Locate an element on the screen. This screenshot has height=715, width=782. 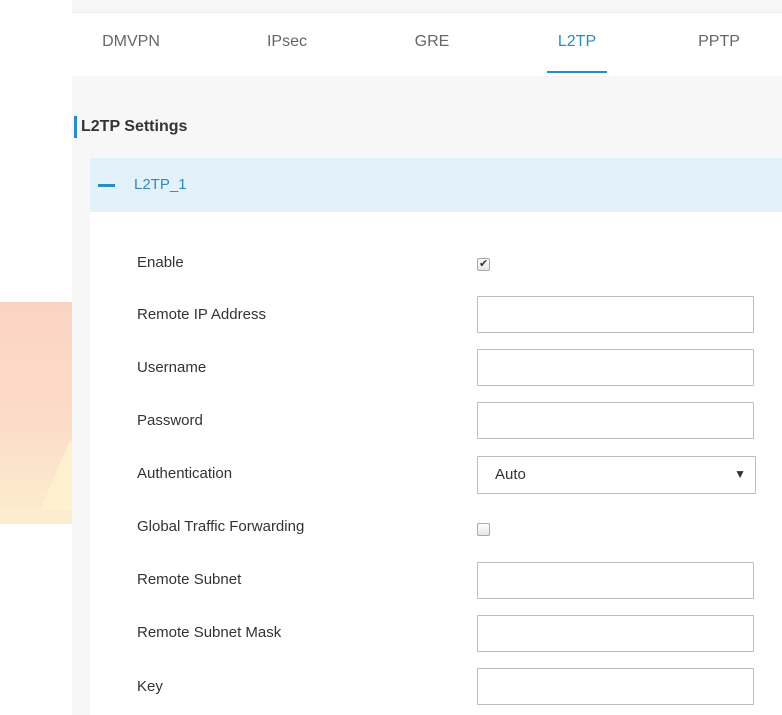
active-tab-indicator is located at coordinates (577, 72).